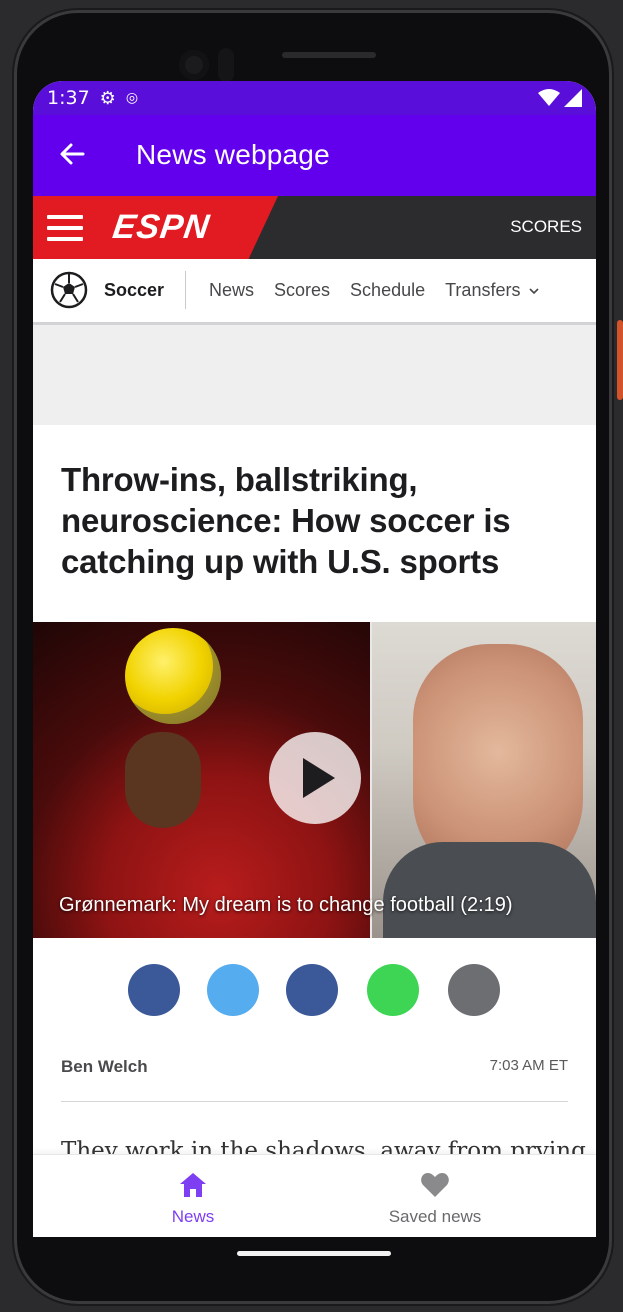  Describe the element at coordinates (435, 1216) in the screenshot. I see `bottom-nav-saved-label: Saved news` at that location.